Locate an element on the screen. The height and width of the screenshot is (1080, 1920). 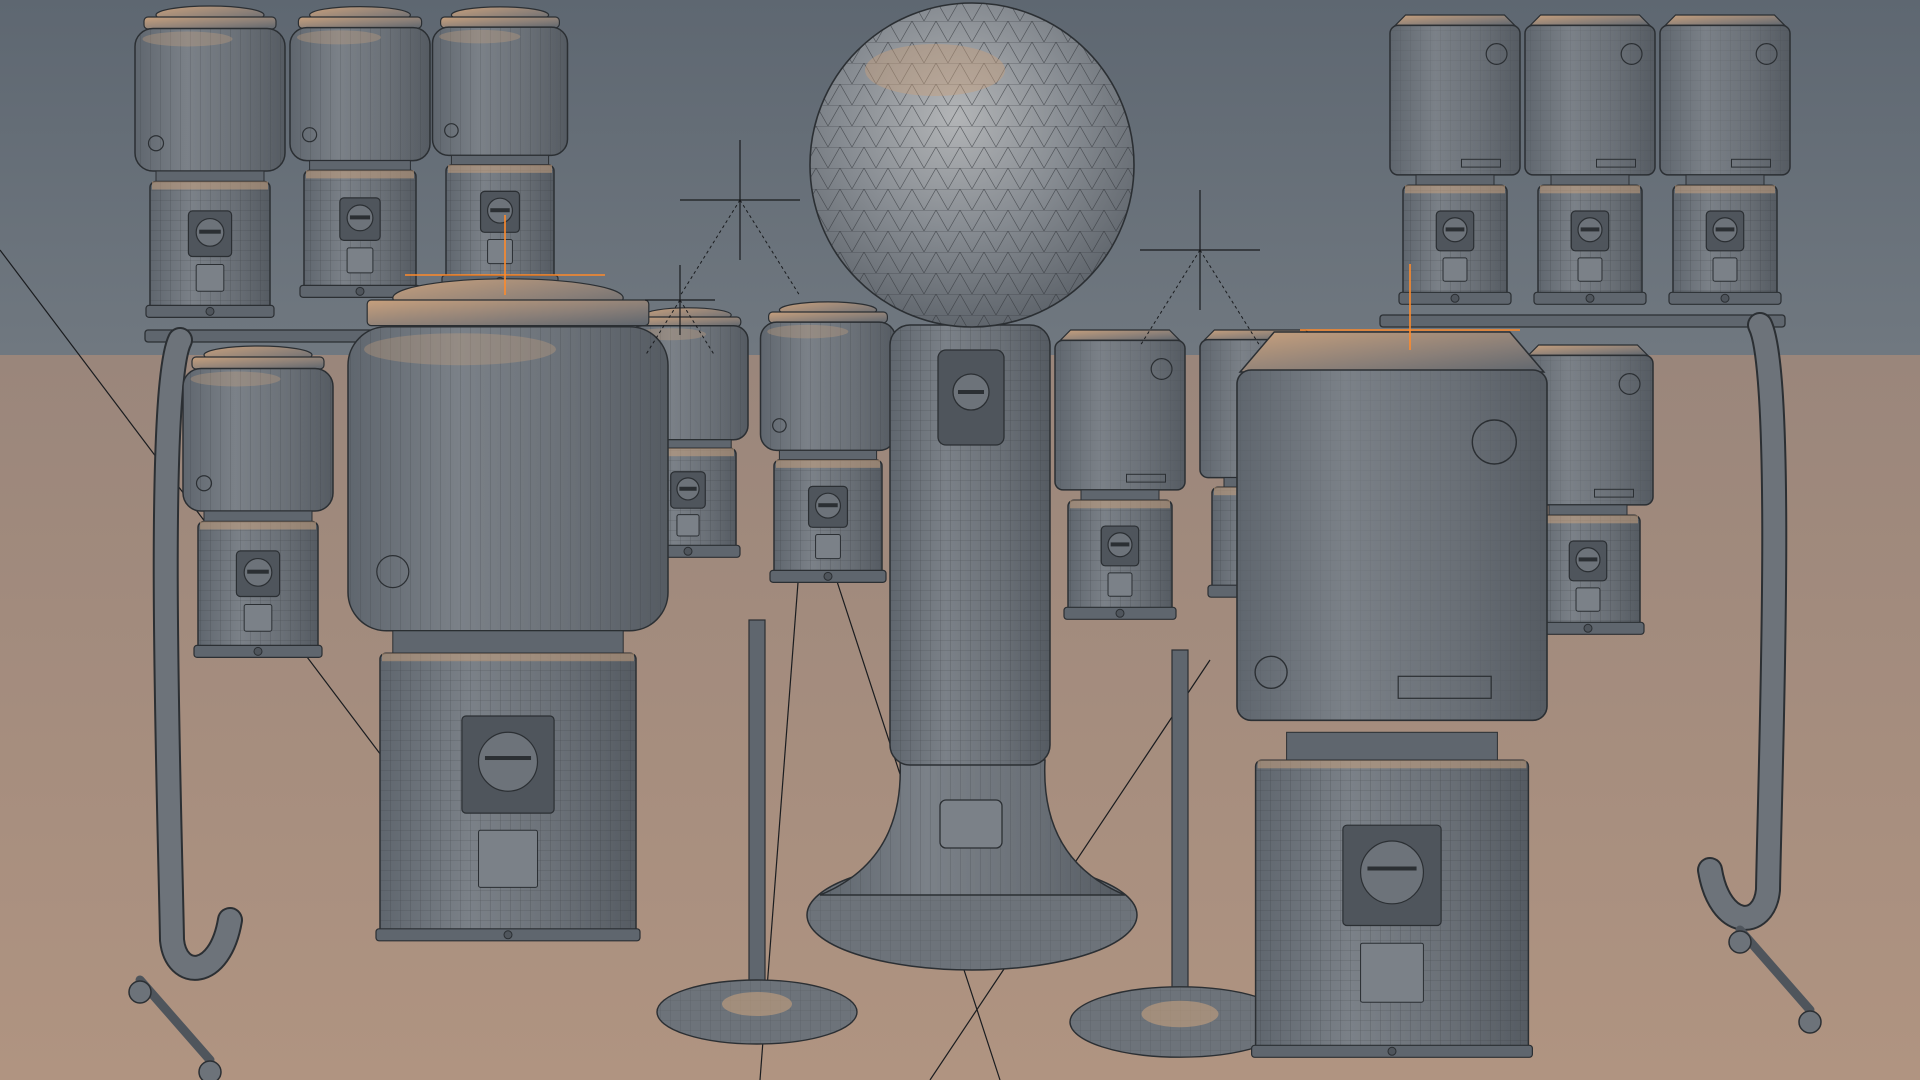
cylinder-machine-front-large is located at coordinates (508, 610).